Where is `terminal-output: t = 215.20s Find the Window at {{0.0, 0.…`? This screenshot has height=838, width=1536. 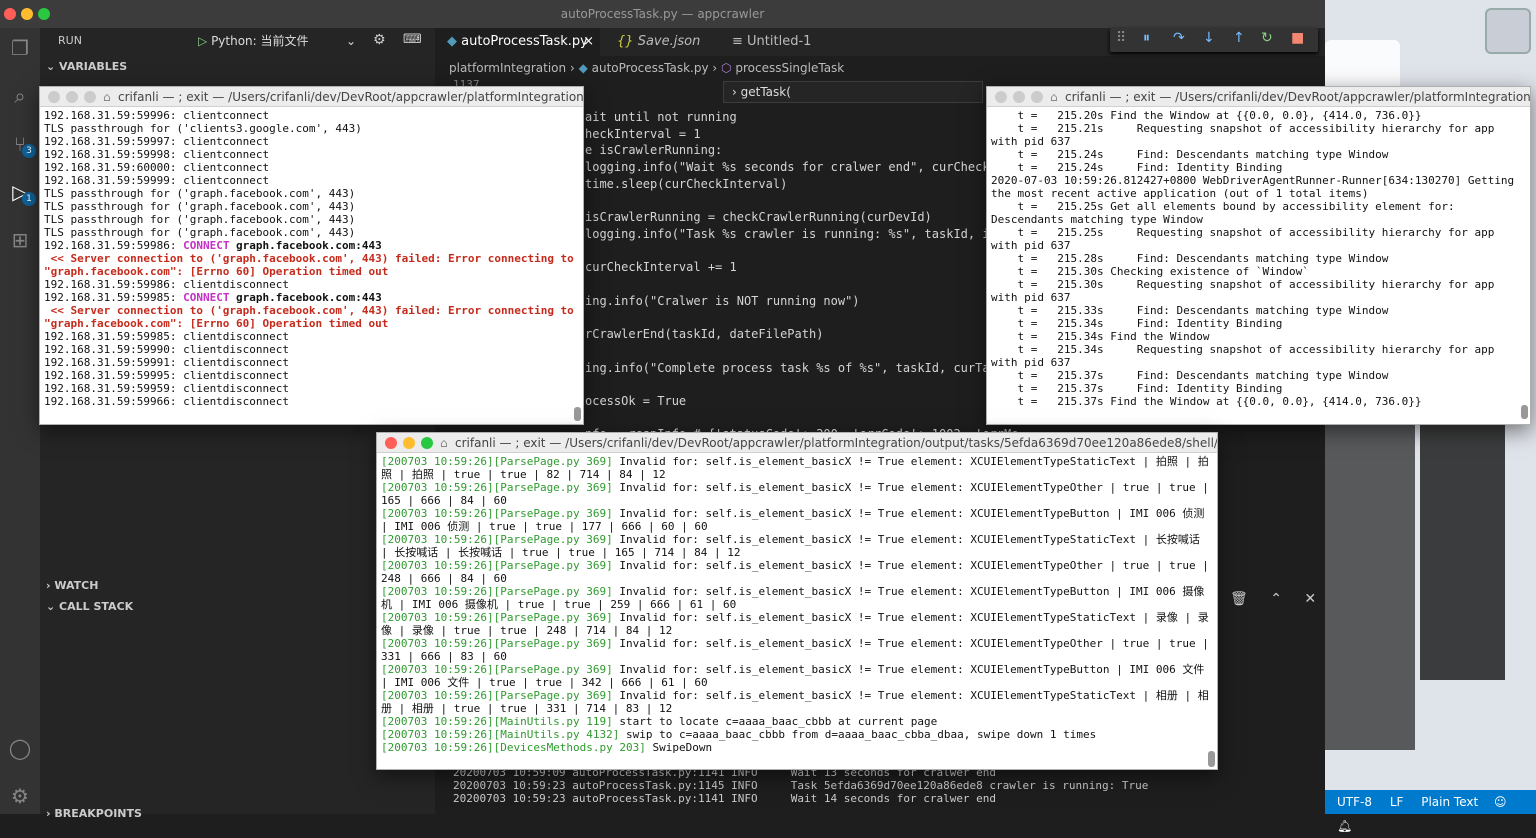 terminal-output: t = 215.20s Find the Window at {{0.0, 0.… is located at coordinates (1258, 258).